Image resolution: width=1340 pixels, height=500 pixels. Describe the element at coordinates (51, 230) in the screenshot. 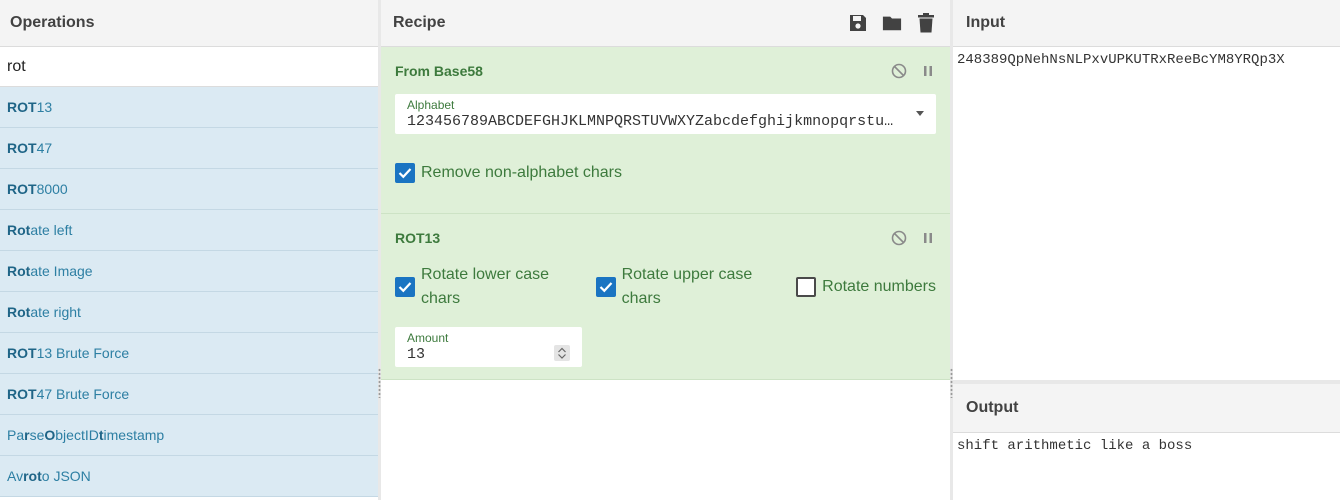

I see `operation-text: ate left` at that location.